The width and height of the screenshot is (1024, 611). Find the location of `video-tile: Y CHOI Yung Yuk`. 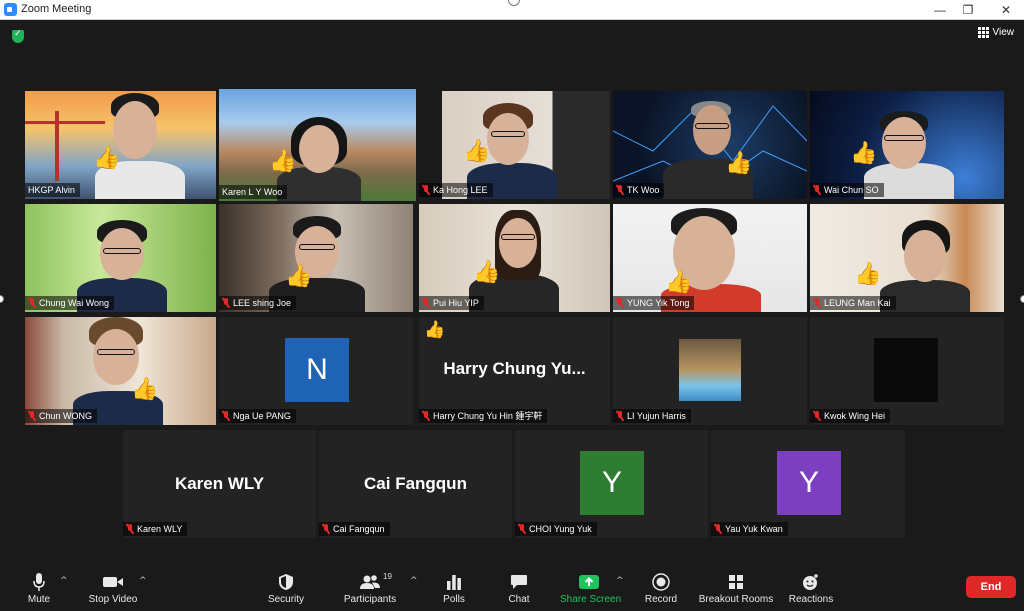

video-tile: Y CHOI Yung Yuk is located at coordinates (611, 484).